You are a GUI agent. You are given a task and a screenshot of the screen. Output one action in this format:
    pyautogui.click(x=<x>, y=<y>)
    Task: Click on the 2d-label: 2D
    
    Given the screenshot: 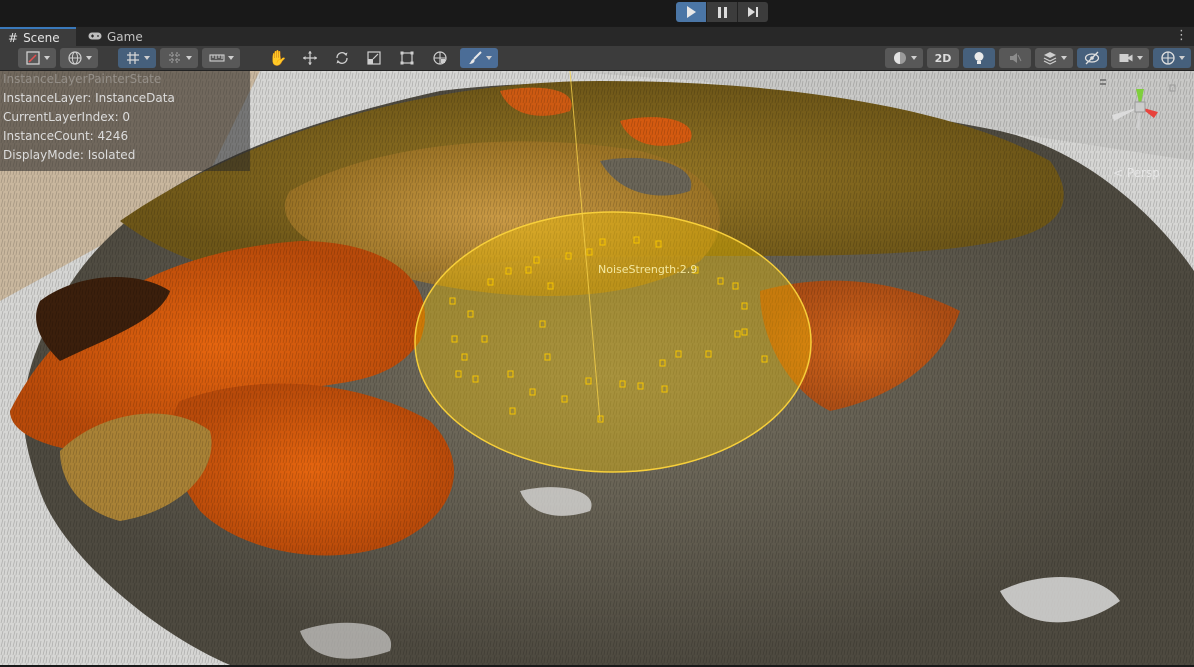 What is the action you would take?
    pyautogui.click(x=943, y=58)
    